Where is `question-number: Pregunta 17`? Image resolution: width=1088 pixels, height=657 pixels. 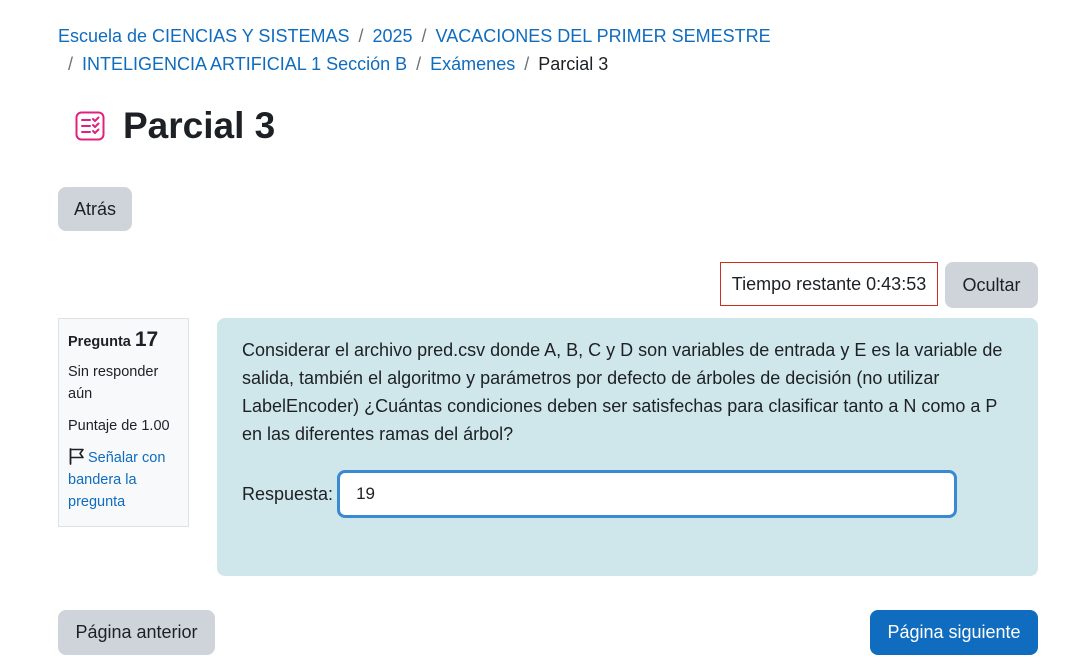
question-number: Pregunta 17 is located at coordinates (123, 341).